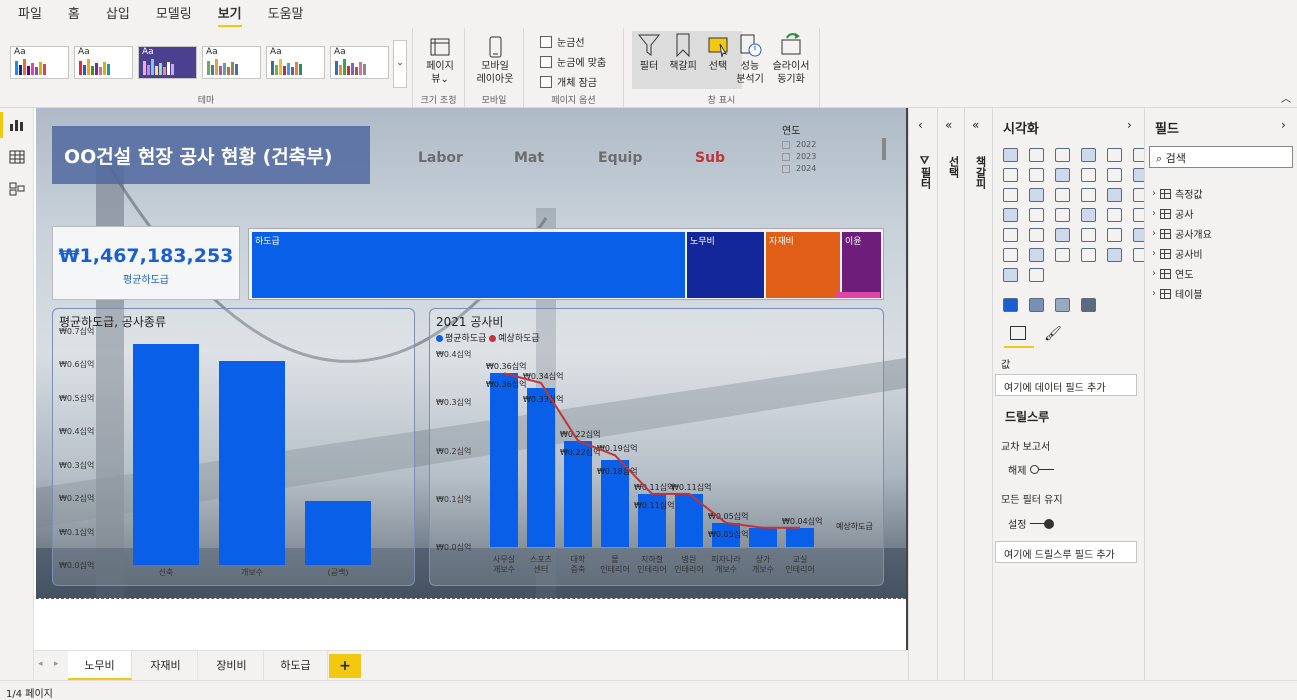 The image size is (1297, 700). I want to click on slicer-scrollbar, so click(884, 149).